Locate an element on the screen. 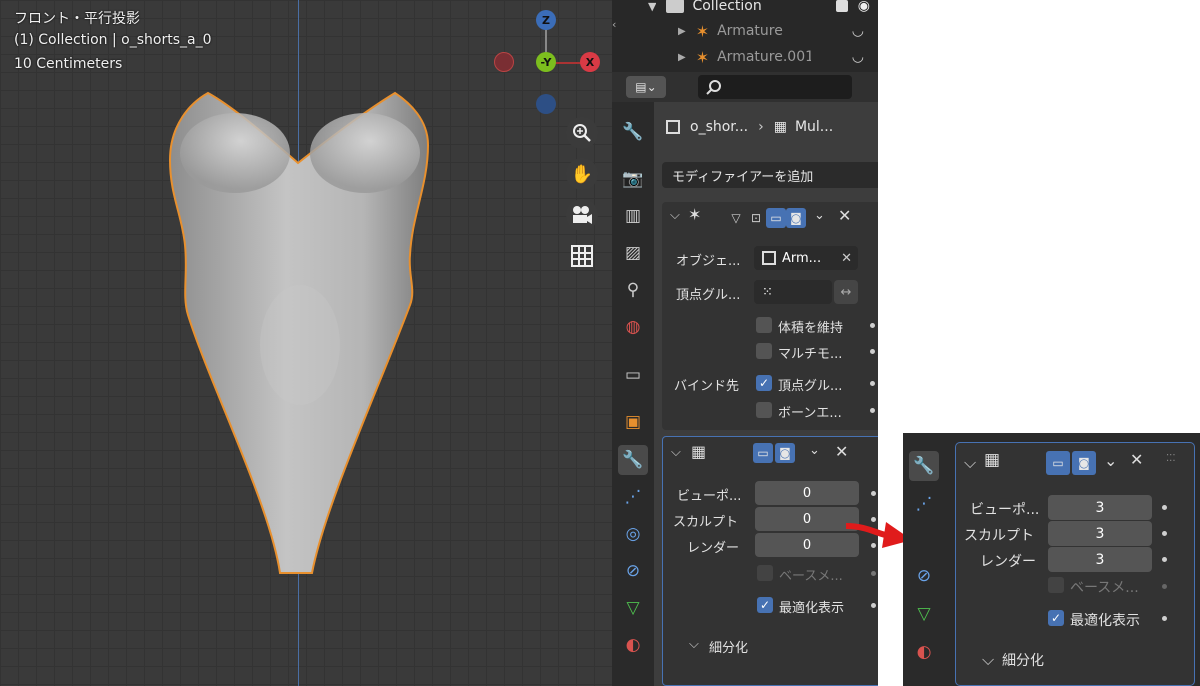  vertex-groups-checkbox: ✓ is located at coordinates (764, 383).